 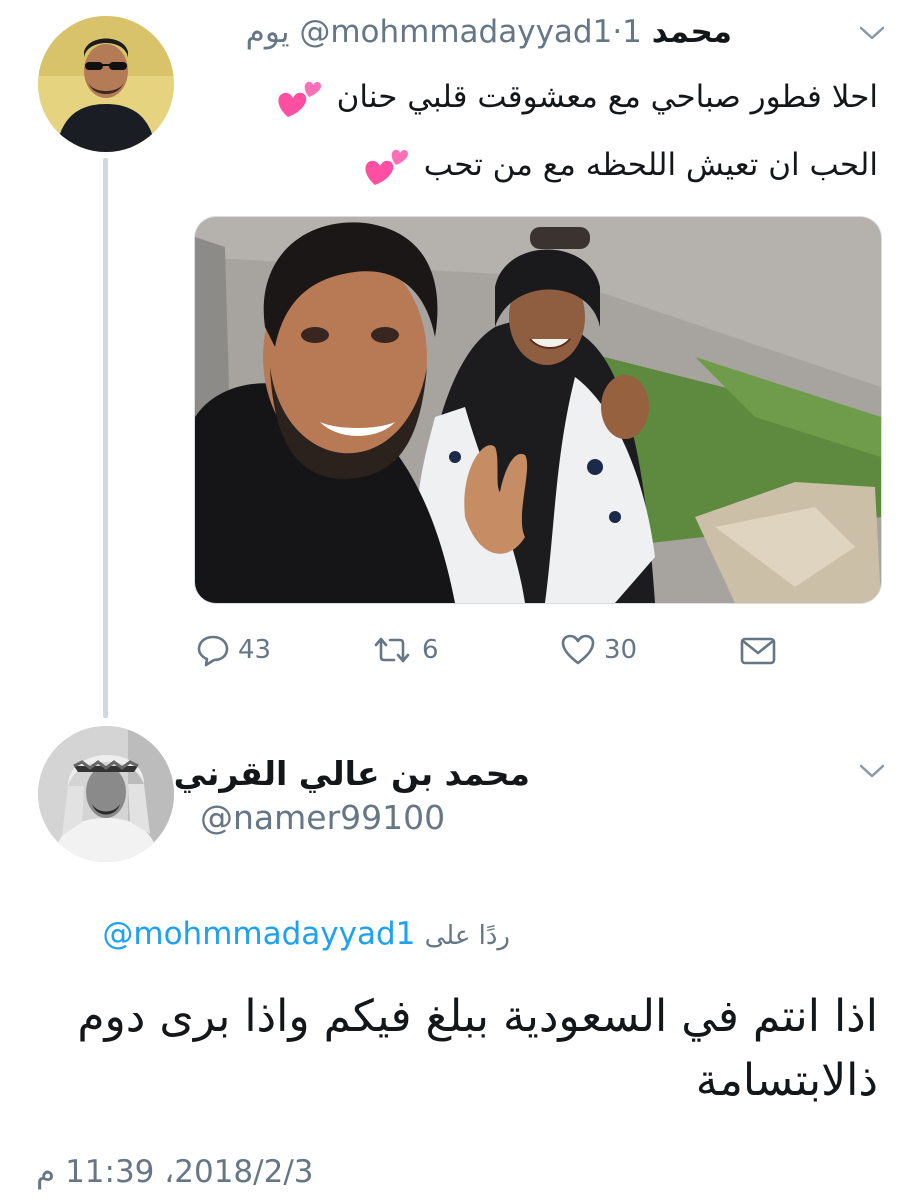 I want to click on retweet-button: 6, so click(x=404, y=650).